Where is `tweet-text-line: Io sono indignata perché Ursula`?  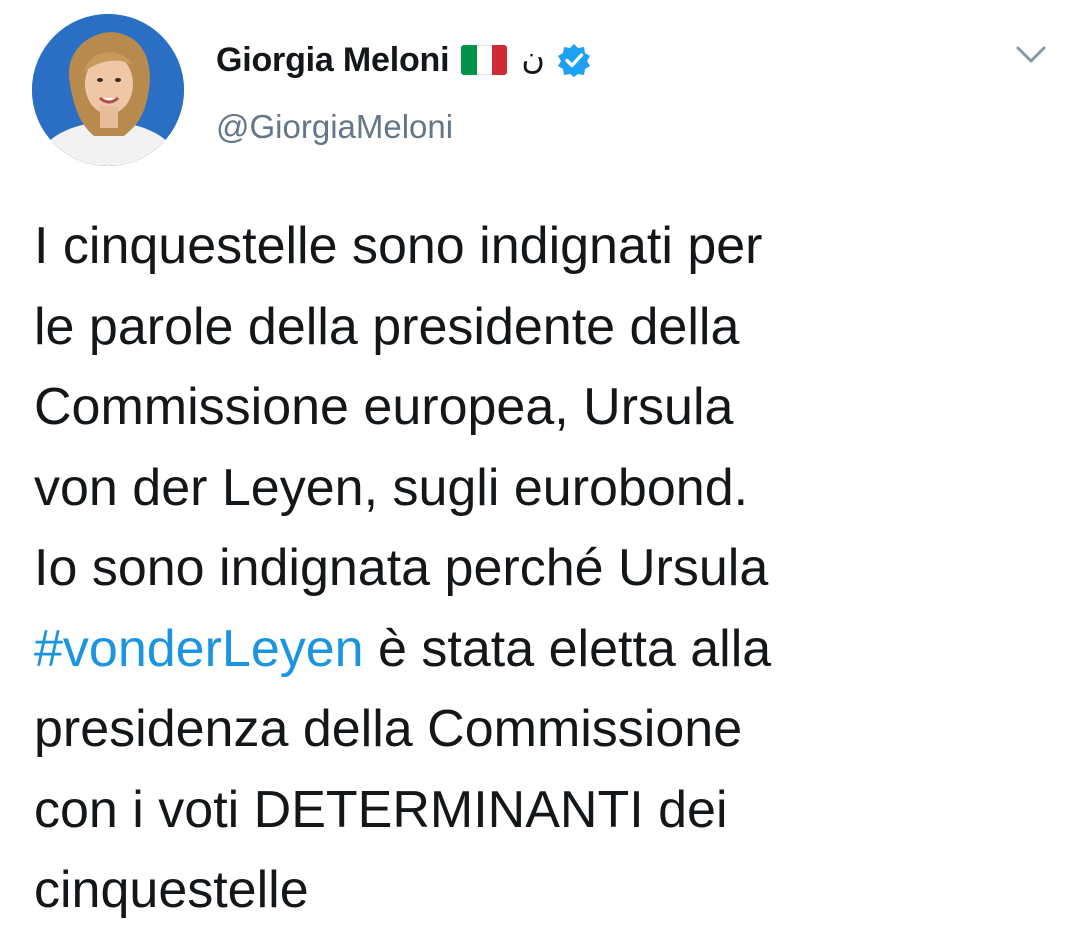 tweet-text-line: Io sono indignata perché Ursula is located at coordinates (401, 568).